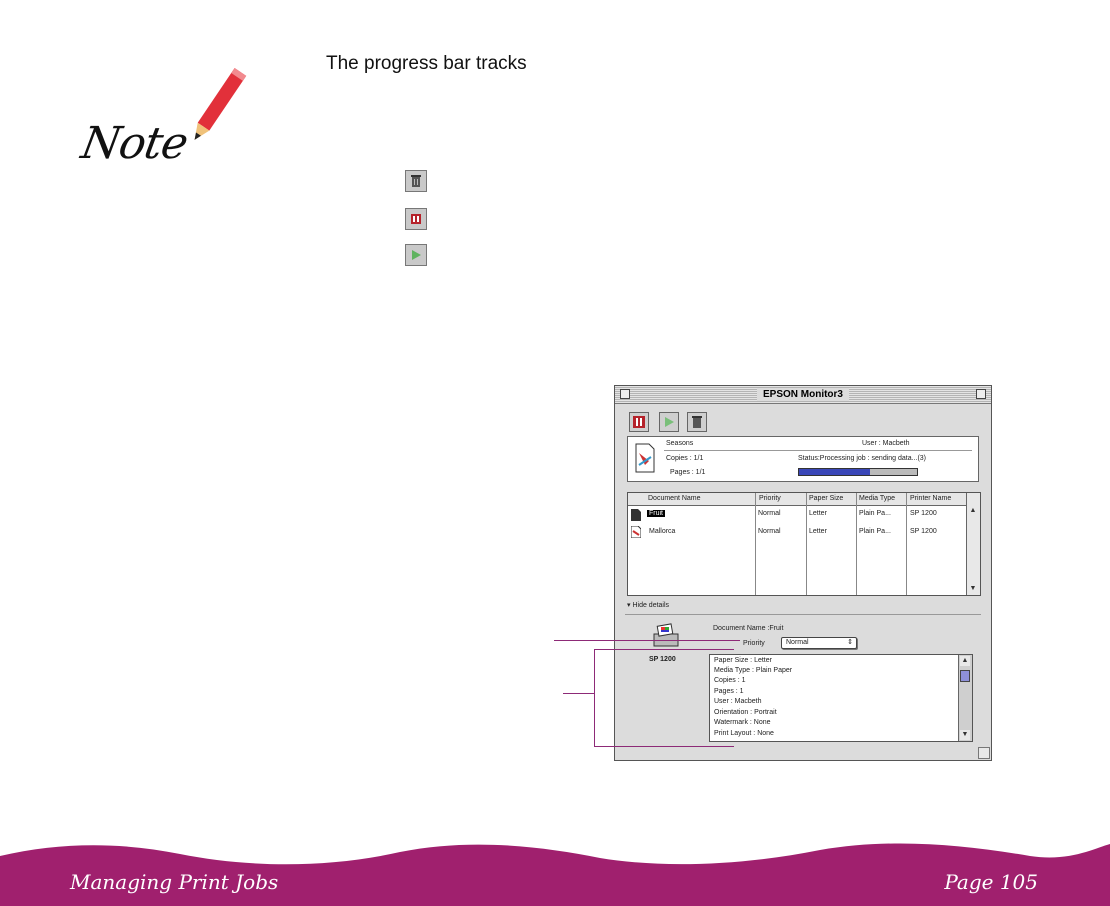 The image size is (1110, 906). Describe the element at coordinates (688, 472) in the screenshot. I see `job-pages: Pages : 1/1` at that location.